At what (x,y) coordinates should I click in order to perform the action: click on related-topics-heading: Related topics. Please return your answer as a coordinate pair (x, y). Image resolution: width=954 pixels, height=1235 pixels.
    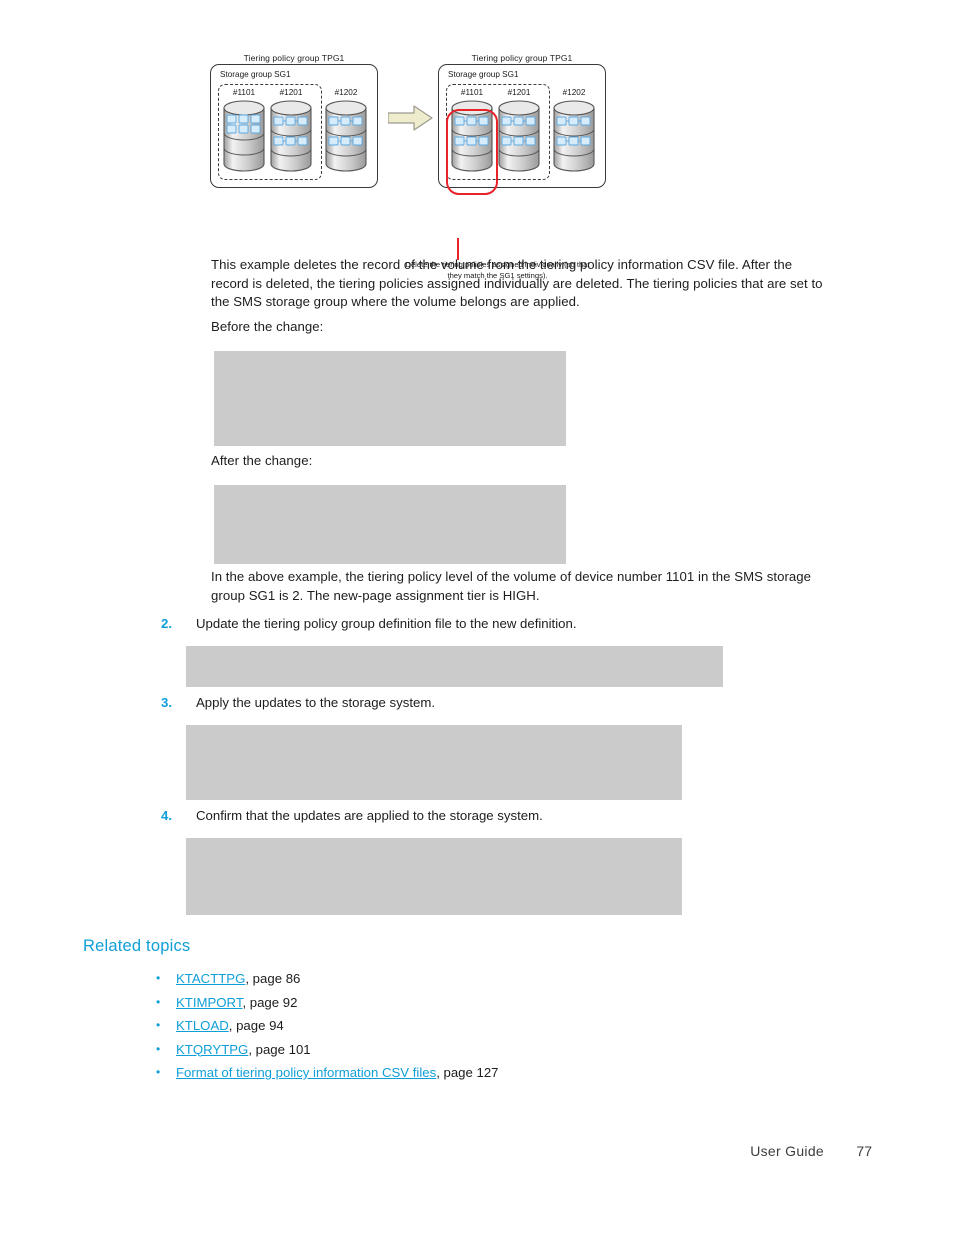
    Looking at the image, I should click on (137, 946).